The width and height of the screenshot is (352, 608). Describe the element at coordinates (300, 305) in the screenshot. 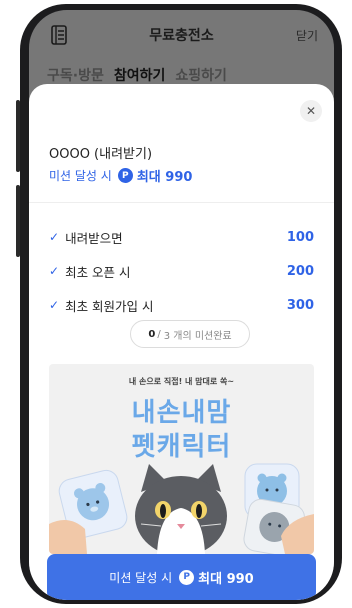

I see `mission-points: 300` at that location.